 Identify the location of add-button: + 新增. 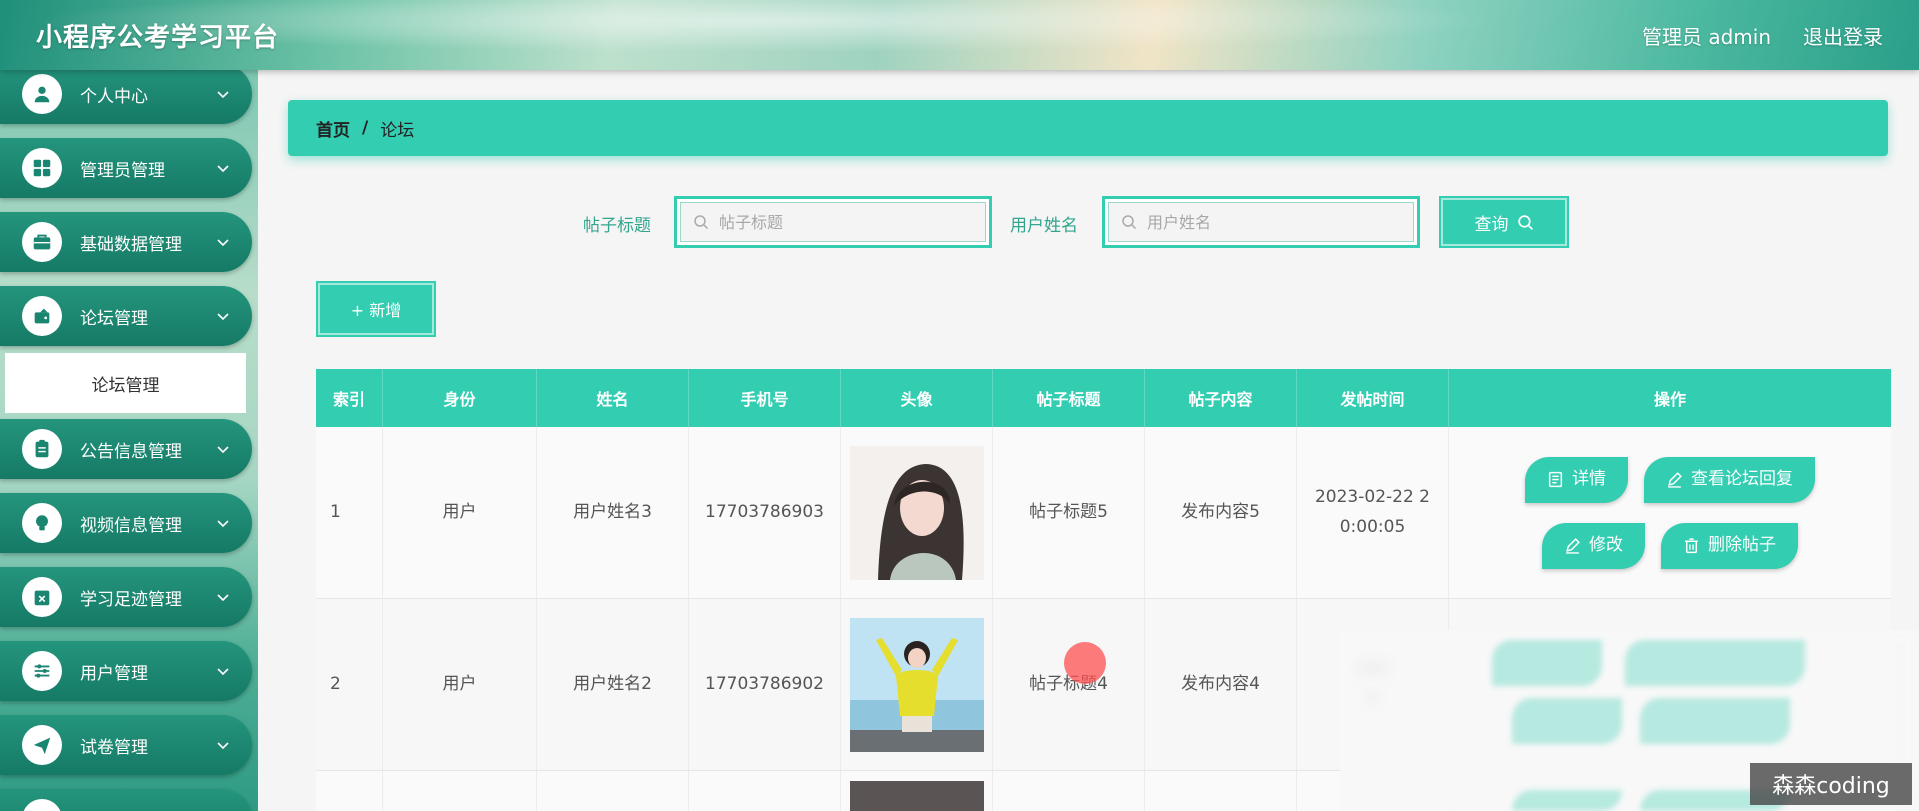
(376, 309).